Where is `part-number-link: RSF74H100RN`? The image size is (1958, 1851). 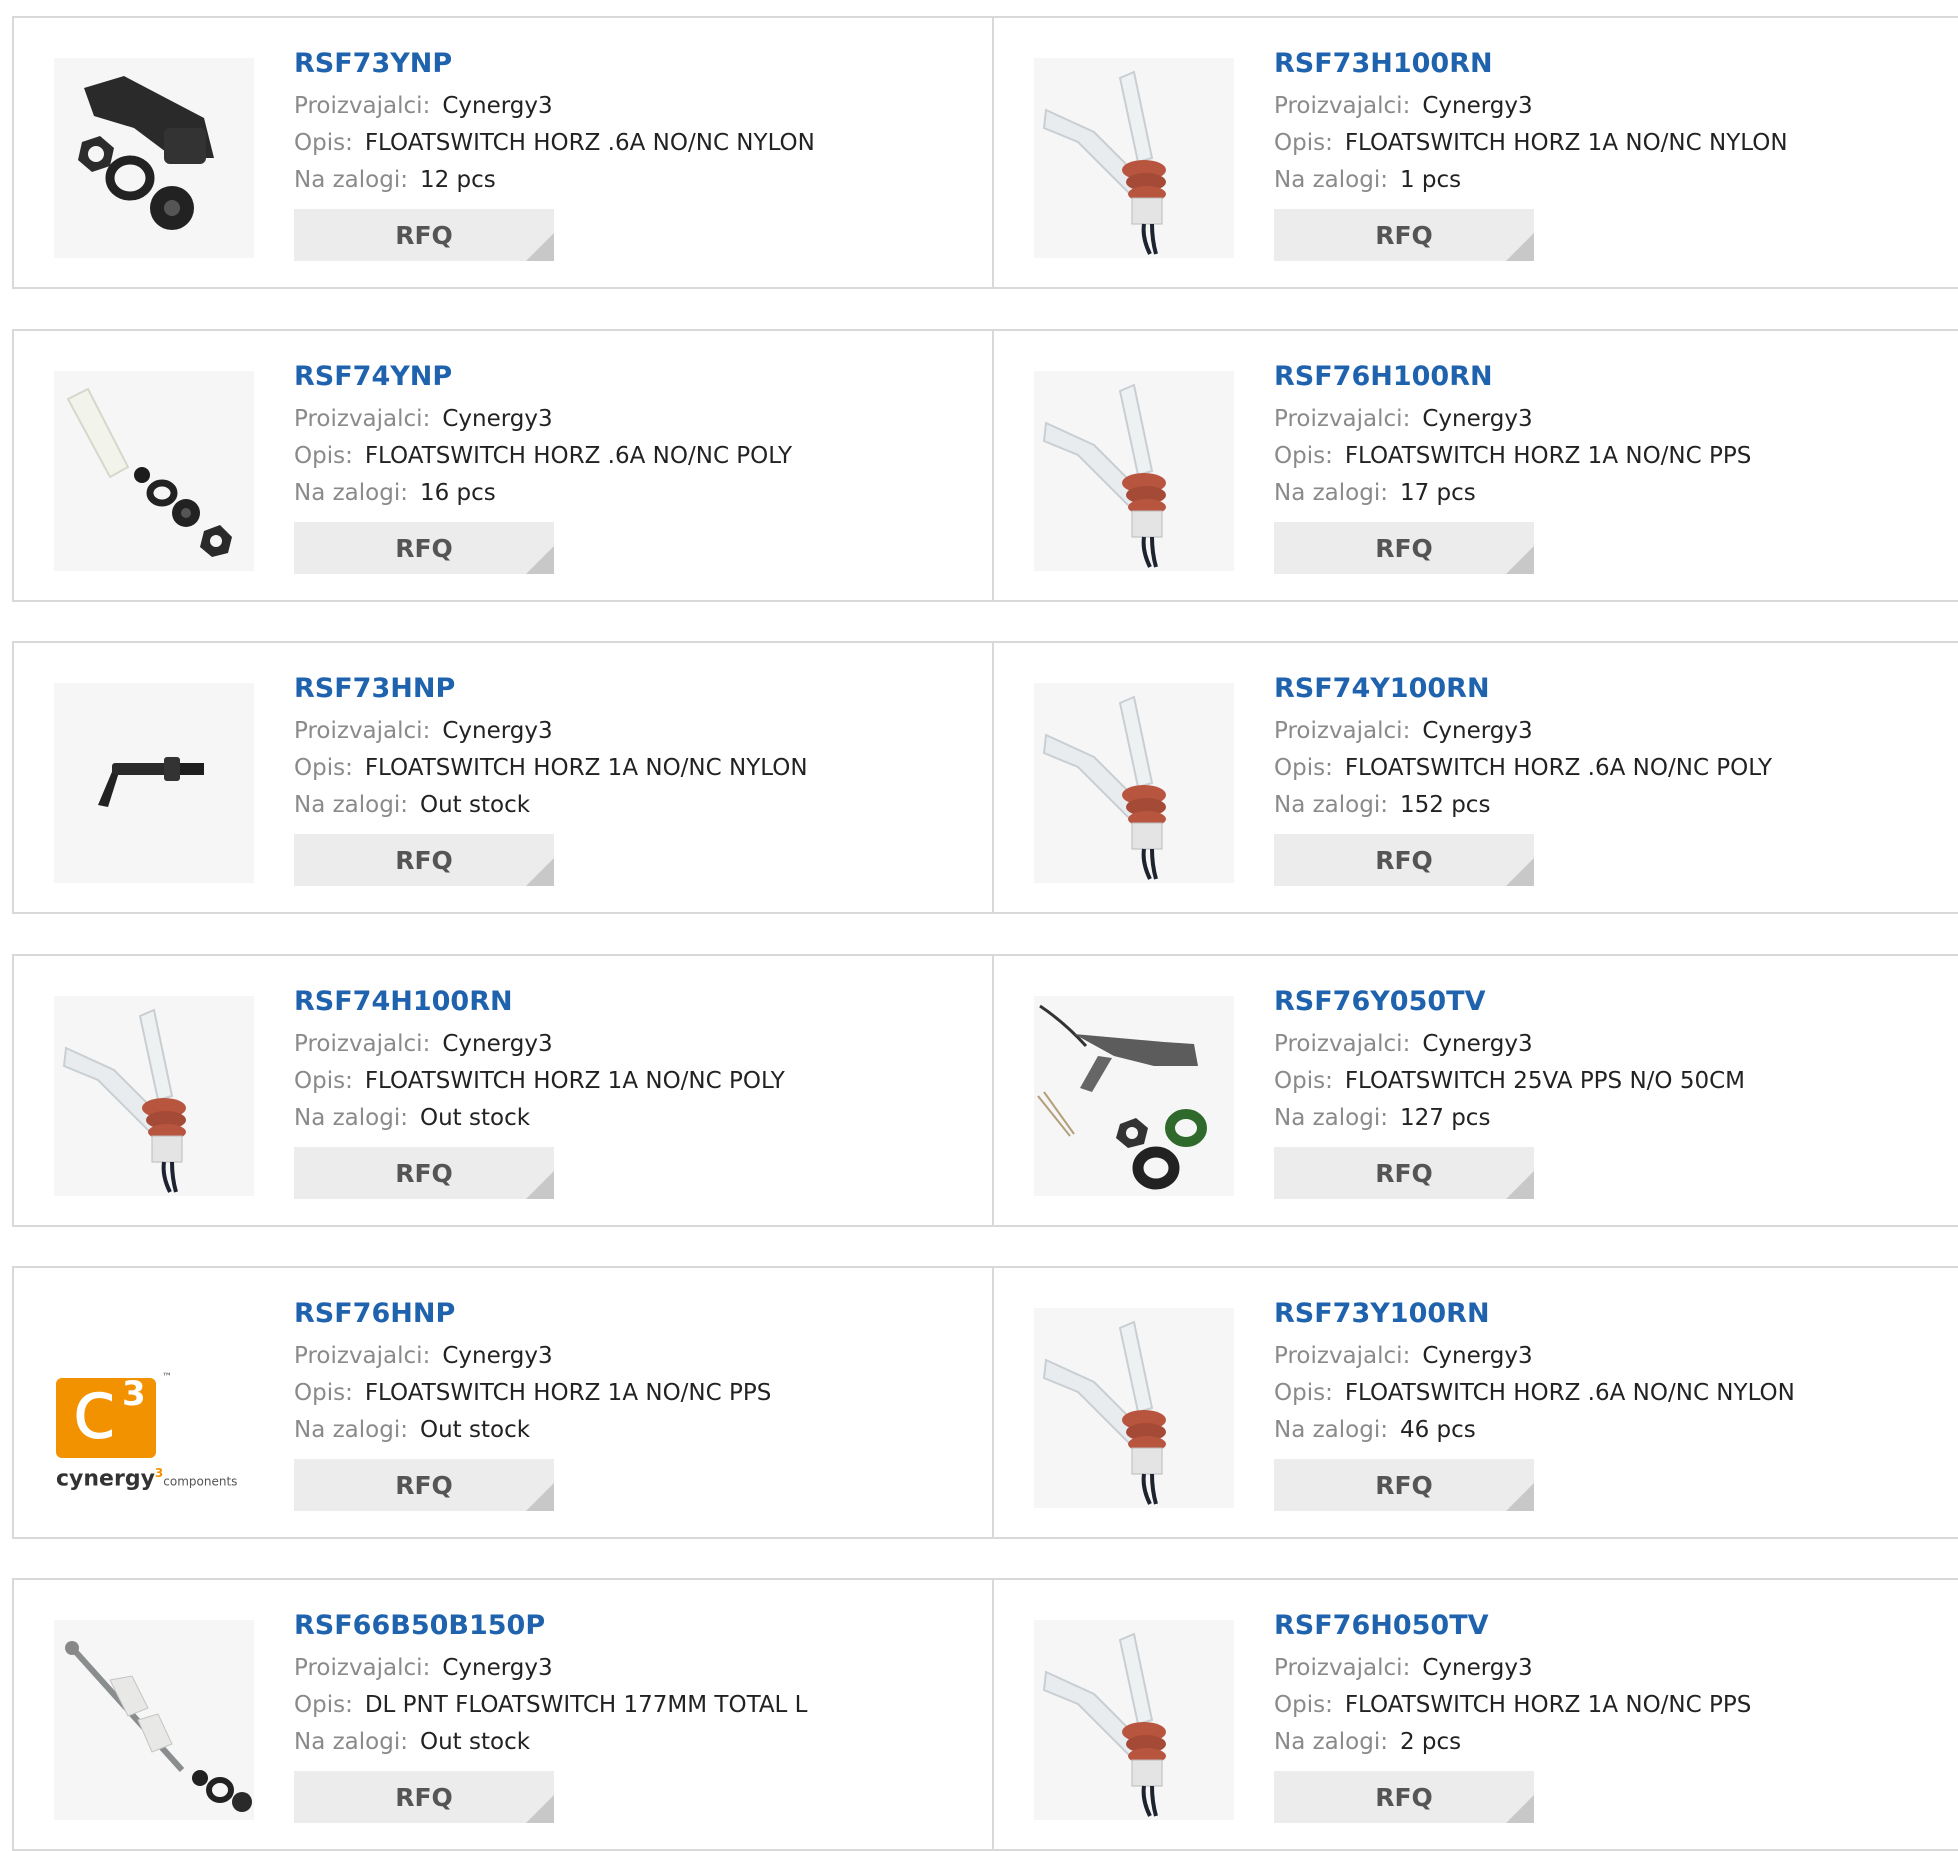 part-number-link: RSF74H100RN is located at coordinates (539, 1002).